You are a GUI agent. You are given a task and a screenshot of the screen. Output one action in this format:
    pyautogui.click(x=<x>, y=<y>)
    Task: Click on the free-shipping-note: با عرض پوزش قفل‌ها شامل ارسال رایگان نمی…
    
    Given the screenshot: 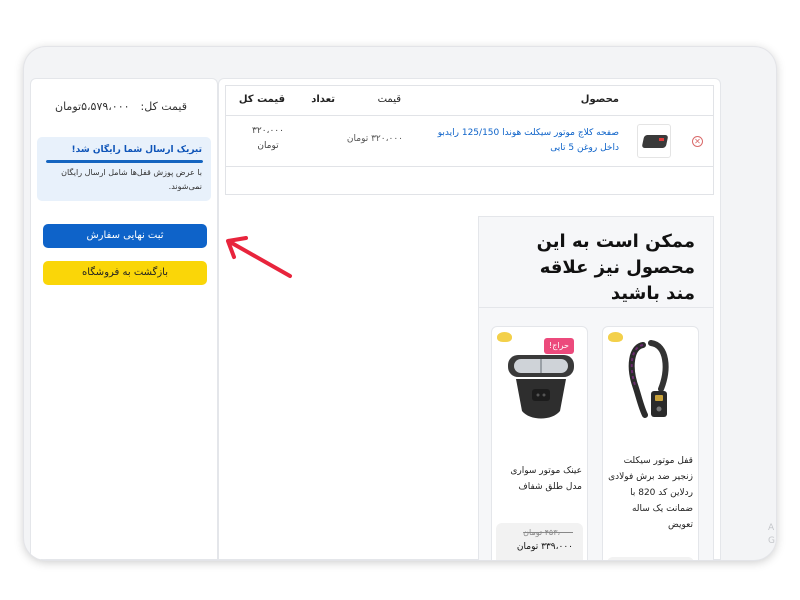 What is the action you would take?
    pyautogui.click(x=131, y=179)
    